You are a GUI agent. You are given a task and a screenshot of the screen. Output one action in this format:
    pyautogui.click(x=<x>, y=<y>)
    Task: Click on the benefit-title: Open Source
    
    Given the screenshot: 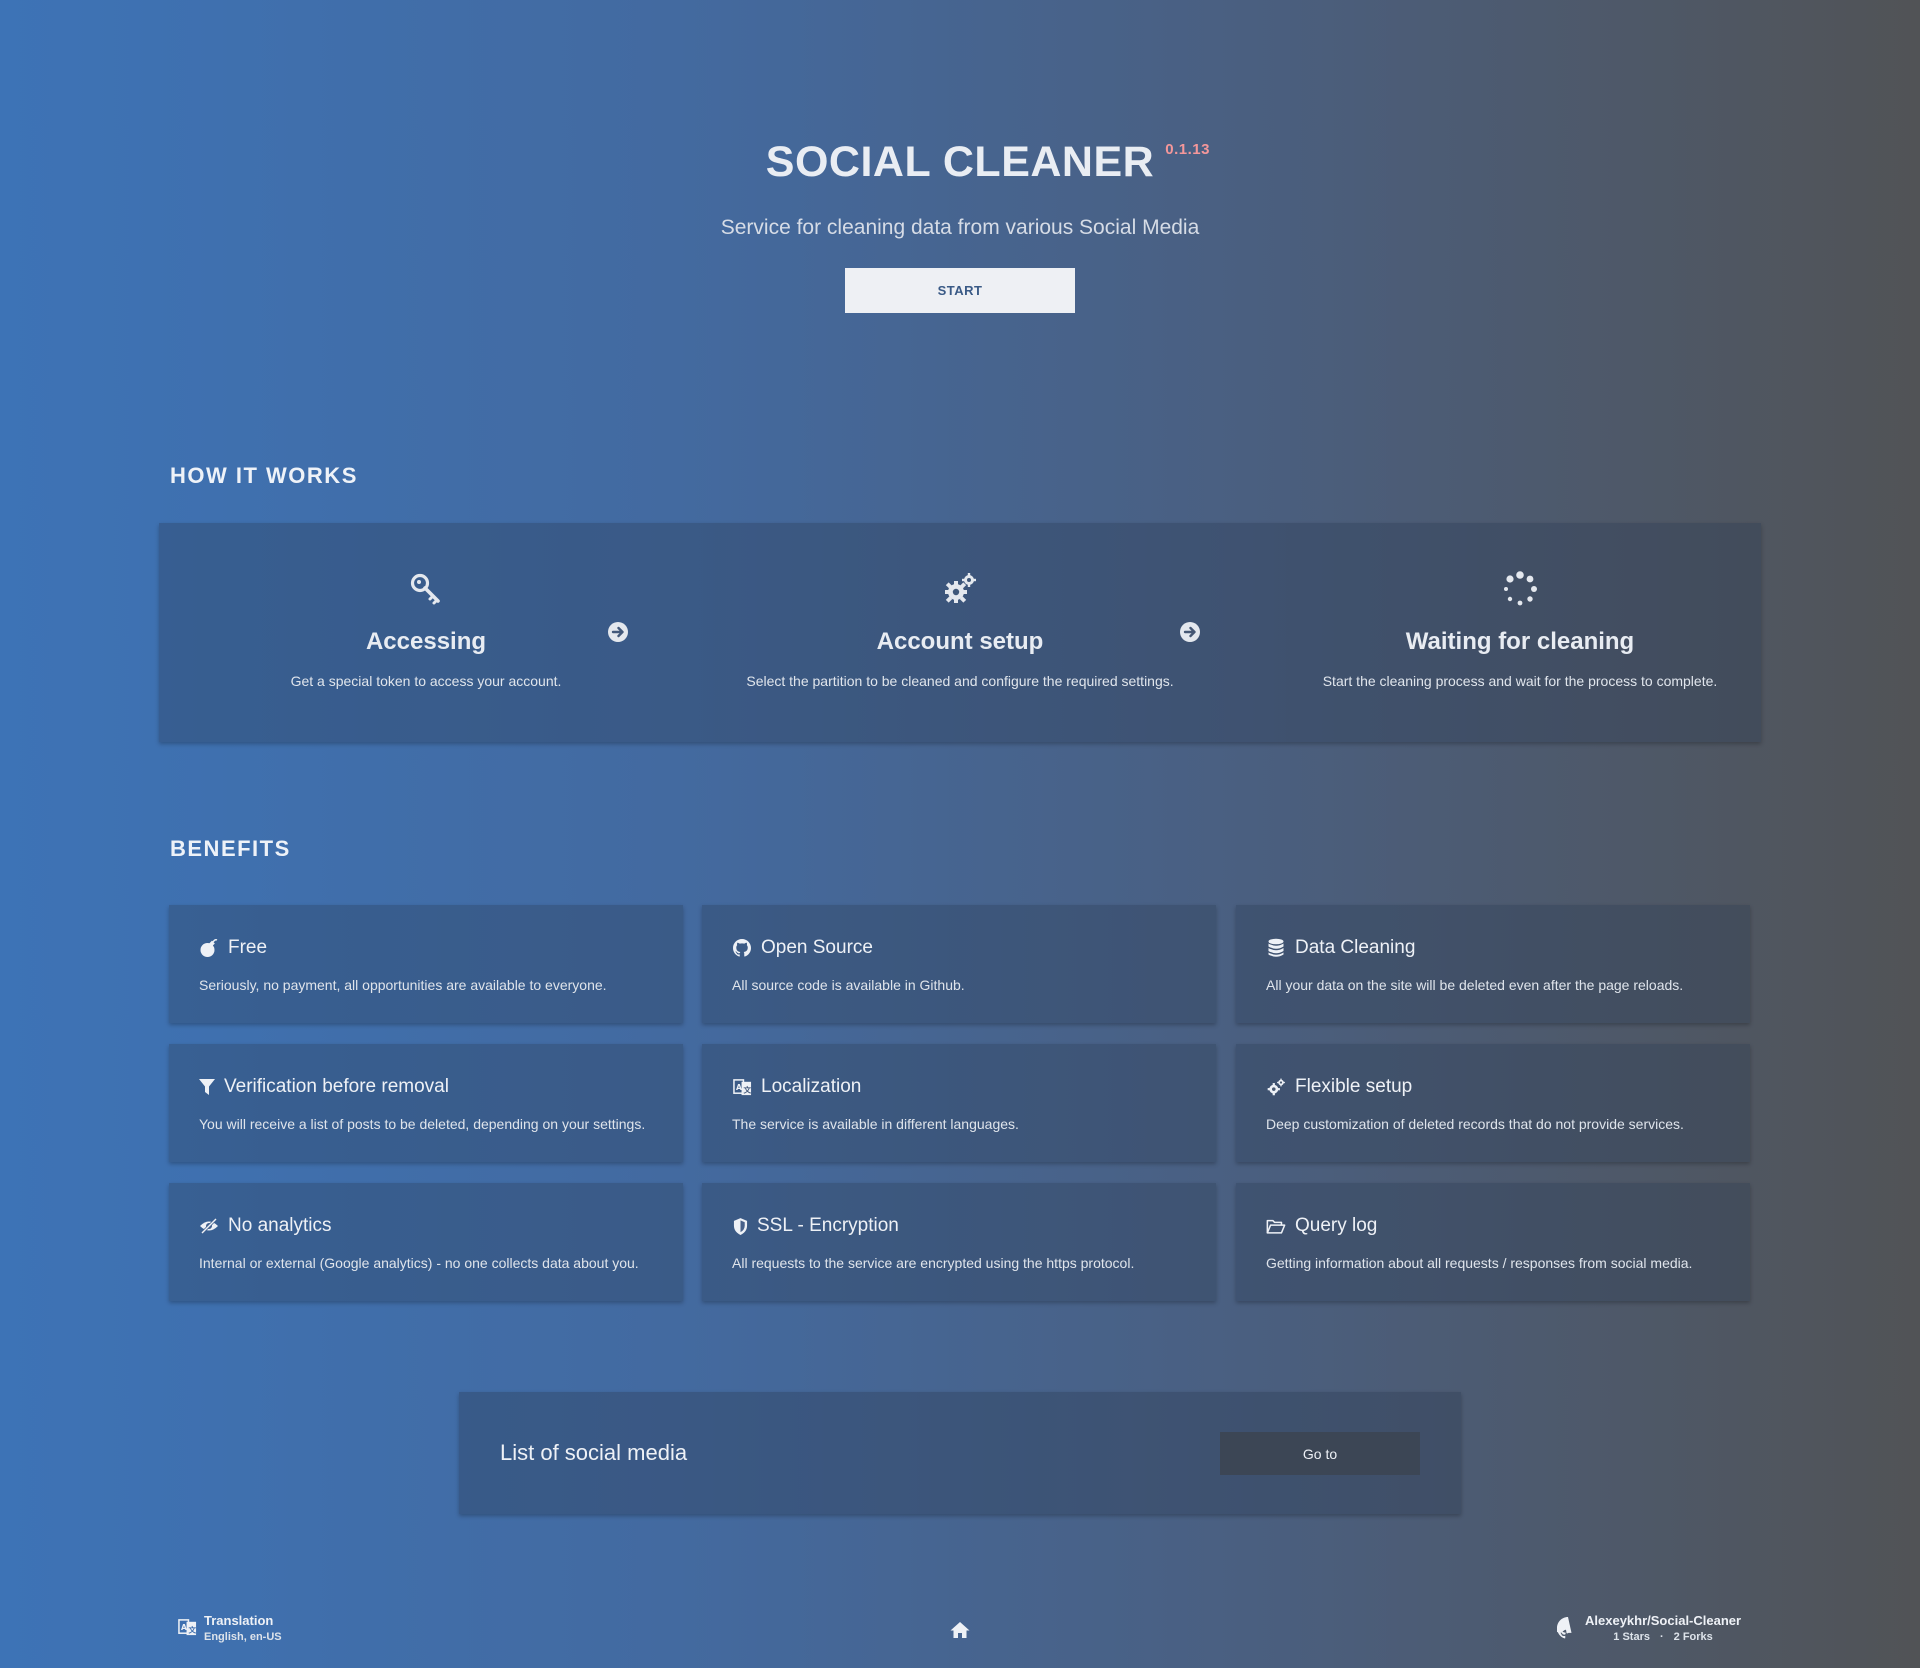 What is the action you would take?
    pyautogui.click(x=817, y=947)
    